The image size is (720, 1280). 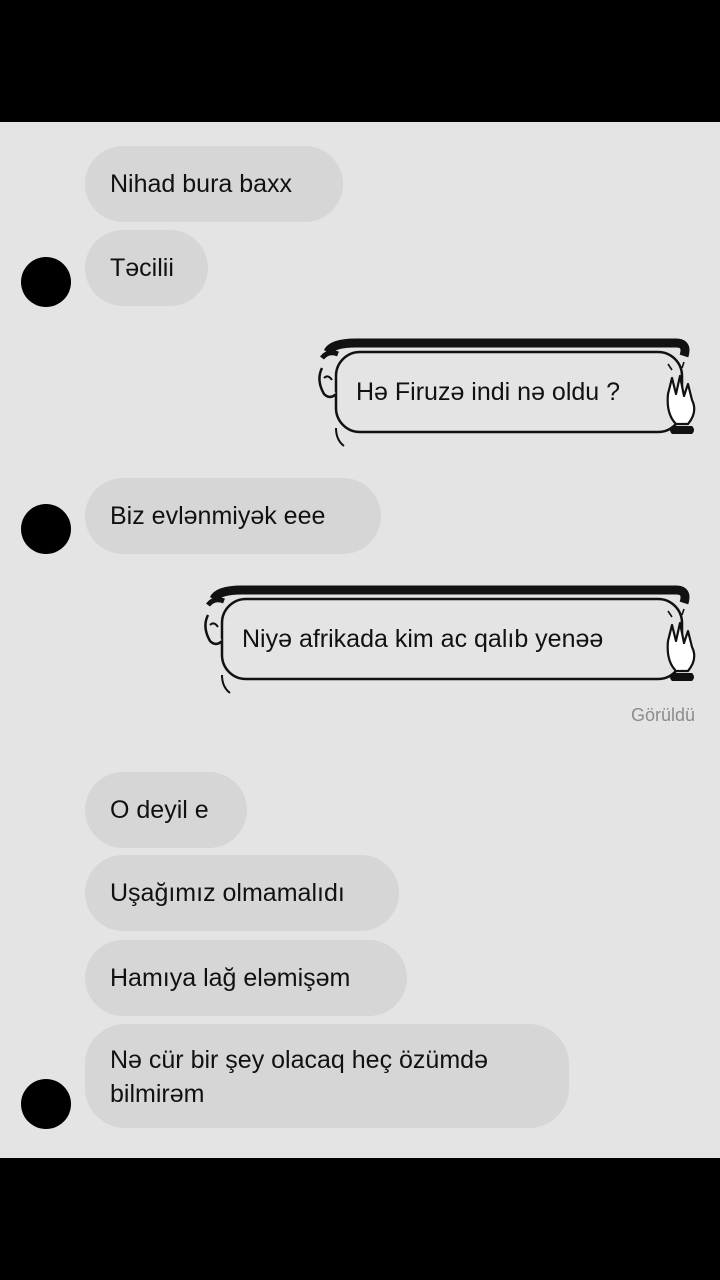 I want to click on sent-message-text: Hə Firuzə indi nə oldu ?, so click(x=488, y=392).